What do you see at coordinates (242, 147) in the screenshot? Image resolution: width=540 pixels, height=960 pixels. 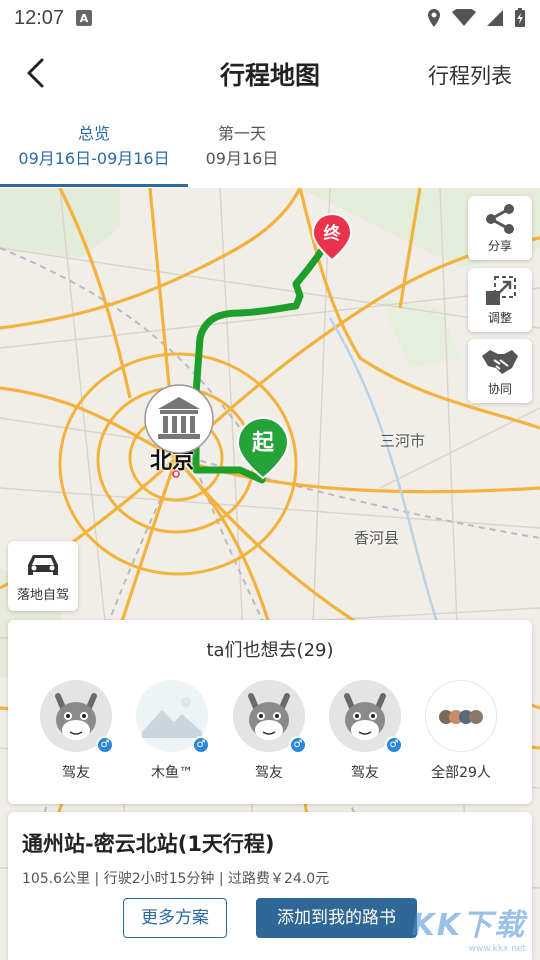 I see `tab-day-1: 第一天 09月16日` at bounding box center [242, 147].